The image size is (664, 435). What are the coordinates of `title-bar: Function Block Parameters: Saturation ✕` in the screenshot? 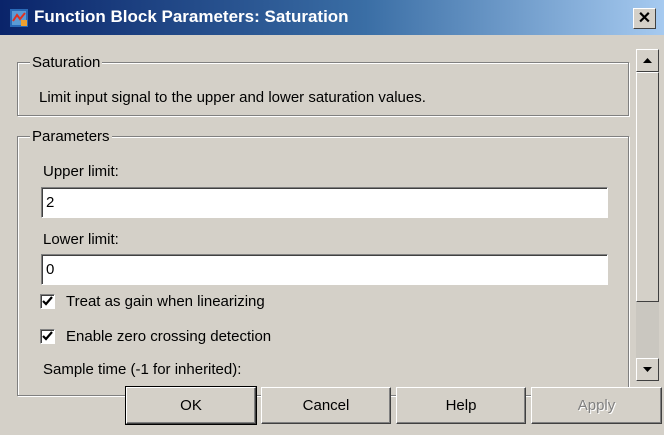 It's located at (332, 17).